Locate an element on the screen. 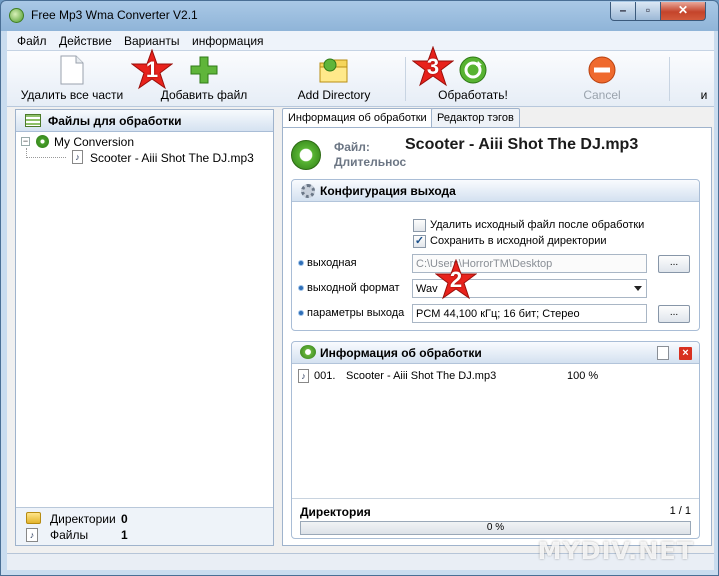  delete-source-label: Удалить исходный файл после обработки is located at coordinates (537, 225).